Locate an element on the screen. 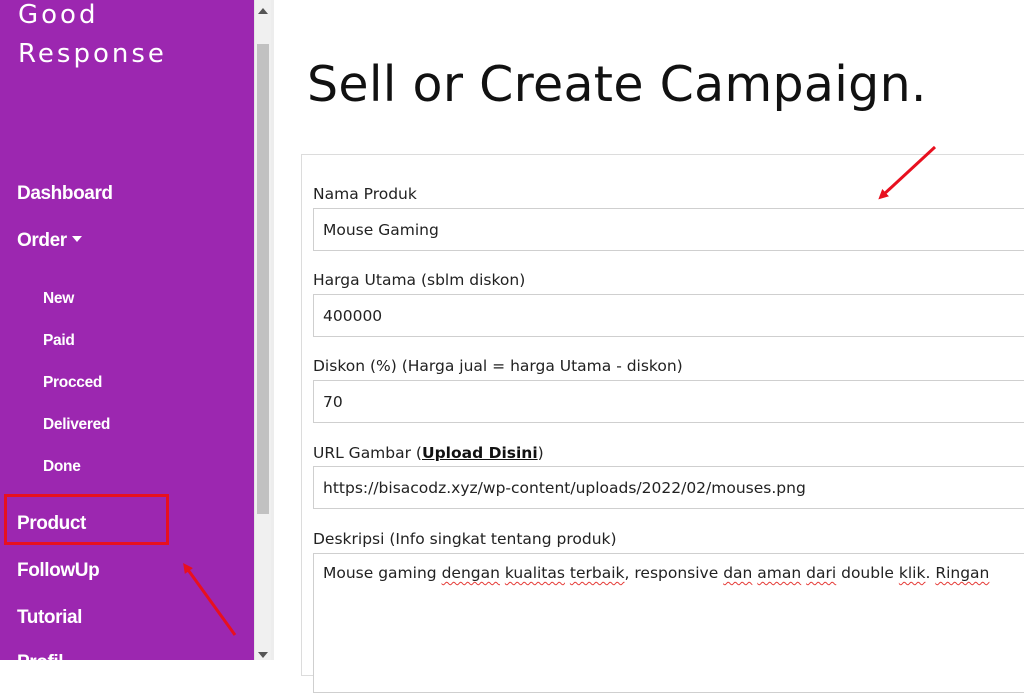  diskon-input is located at coordinates (668, 401).